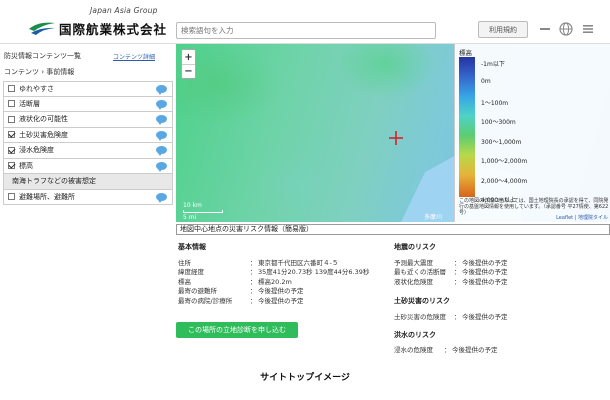 This screenshot has width=610, height=400. Describe the element at coordinates (241, 300) in the screenshot. I see `info-row: 最寄の病院/診療所 ：今後提供の予定` at that location.